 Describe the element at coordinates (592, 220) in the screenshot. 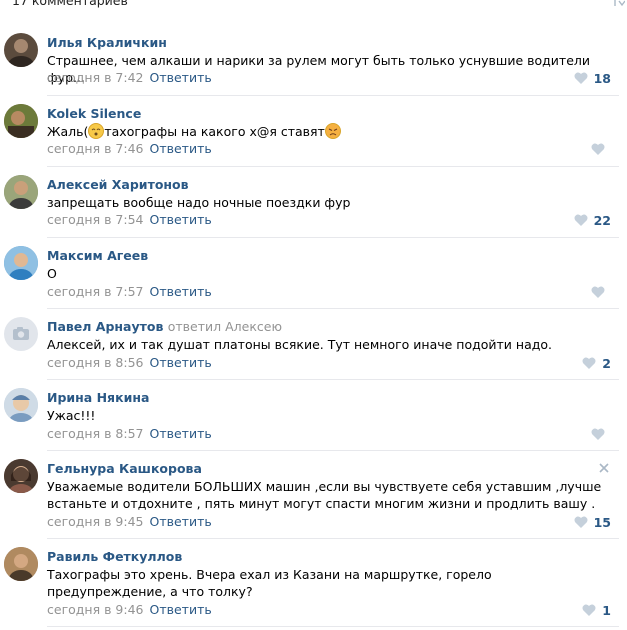

I see `like-button: 22` at that location.